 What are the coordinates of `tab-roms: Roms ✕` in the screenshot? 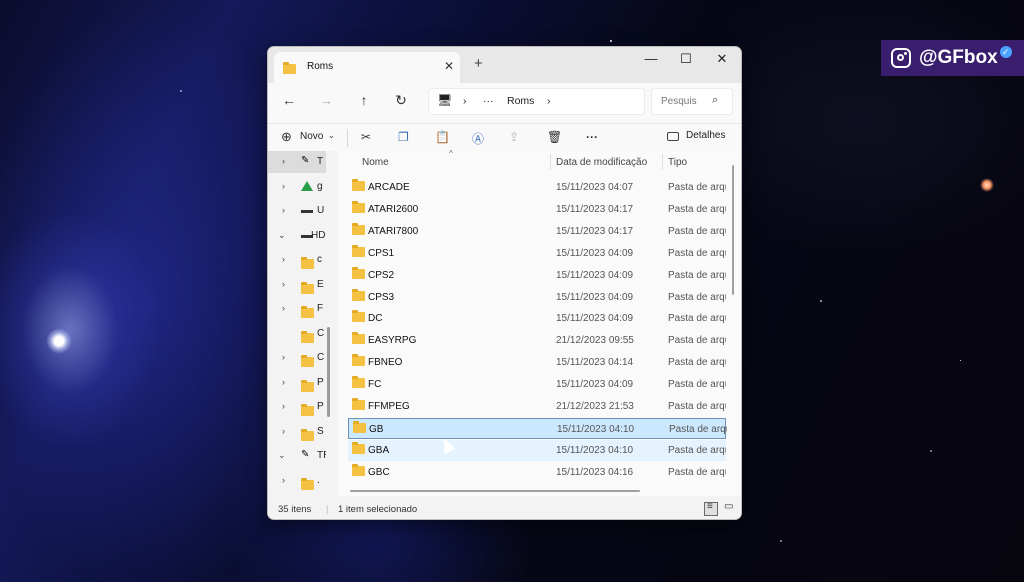 It's located at (367, 67).